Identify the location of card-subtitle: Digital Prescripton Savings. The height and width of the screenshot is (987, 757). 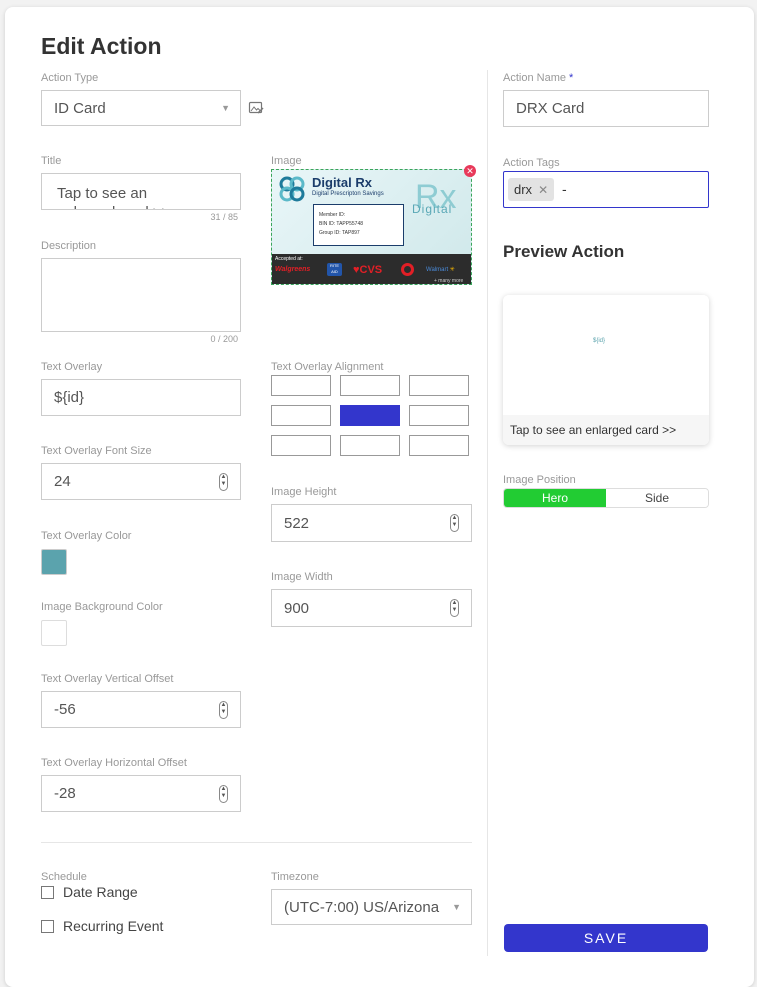
(348, 194).